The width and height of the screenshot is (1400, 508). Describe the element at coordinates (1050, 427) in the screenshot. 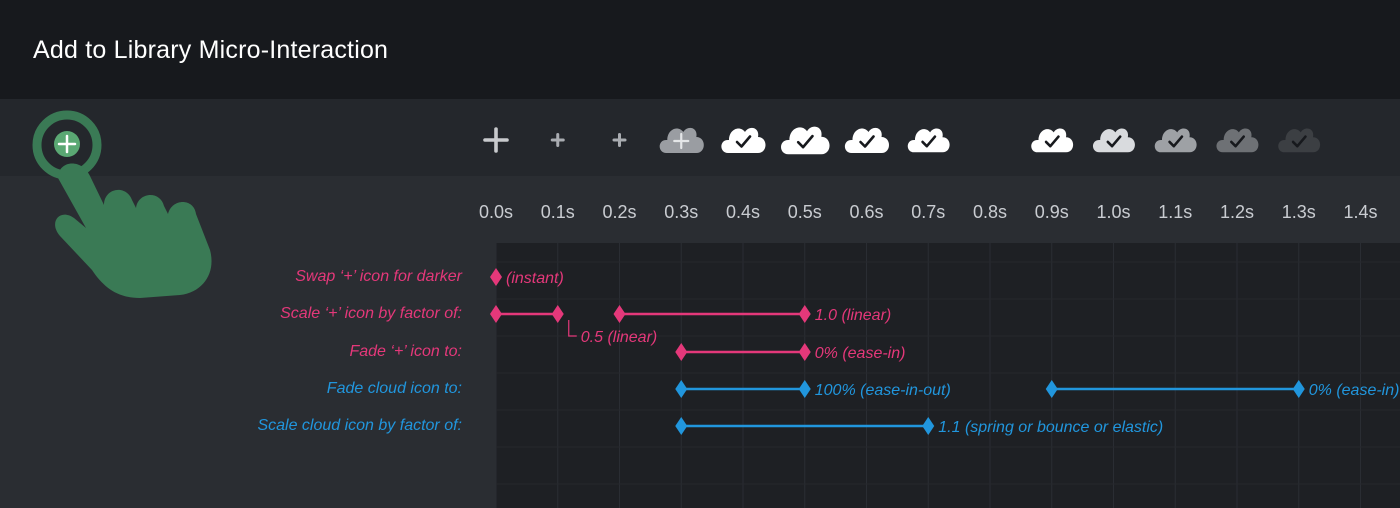

I see `keyframe-annotation: 1.1 (spring or bounce or elastic)` at that location.